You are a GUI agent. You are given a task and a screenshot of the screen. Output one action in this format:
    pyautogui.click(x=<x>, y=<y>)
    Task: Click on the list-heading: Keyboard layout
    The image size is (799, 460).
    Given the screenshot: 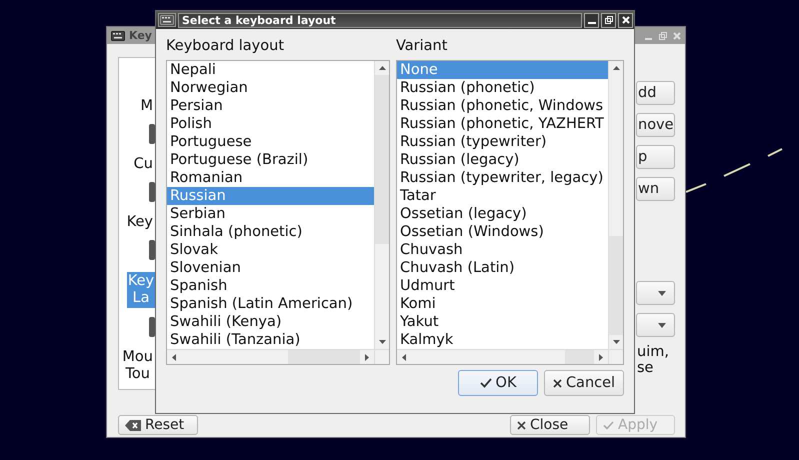 What is the action you would take?
    pyautogui.click(x=226, y=46)
    